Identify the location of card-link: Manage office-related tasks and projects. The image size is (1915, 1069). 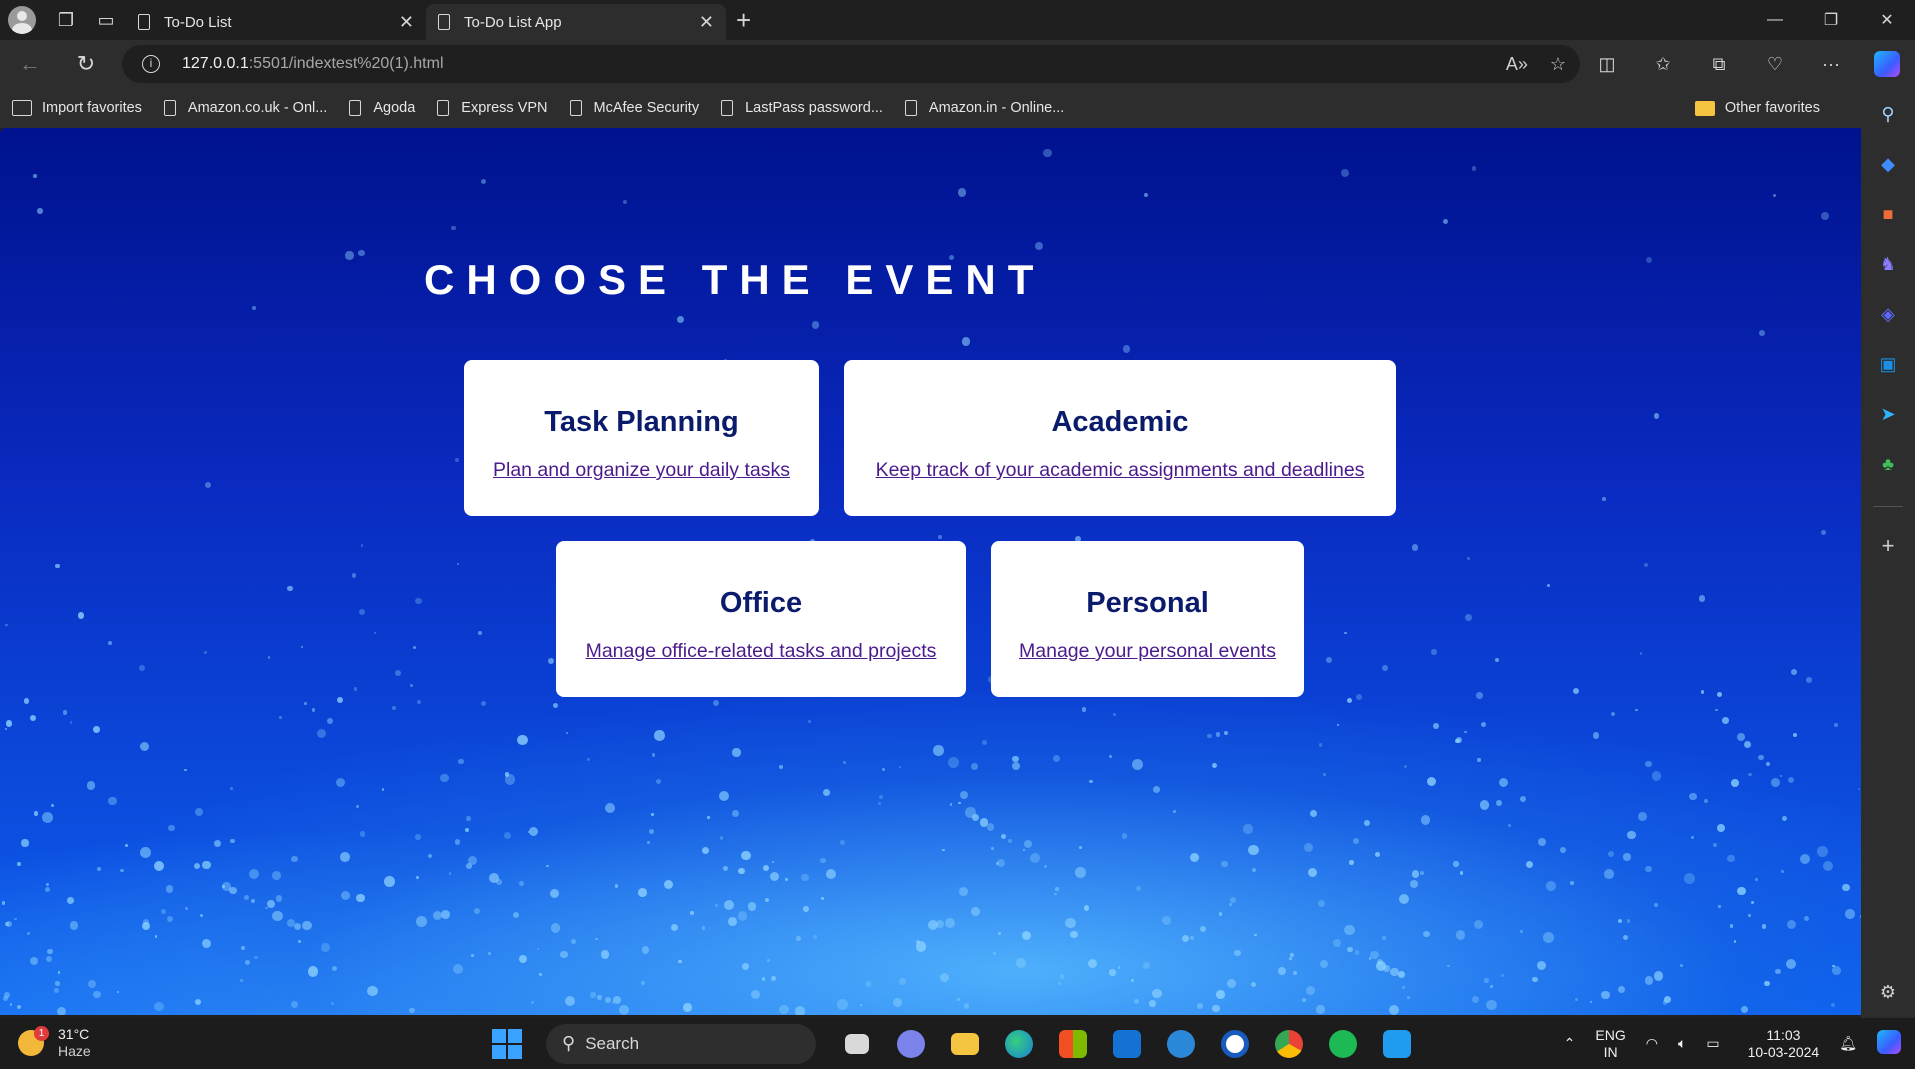
(761, 651).